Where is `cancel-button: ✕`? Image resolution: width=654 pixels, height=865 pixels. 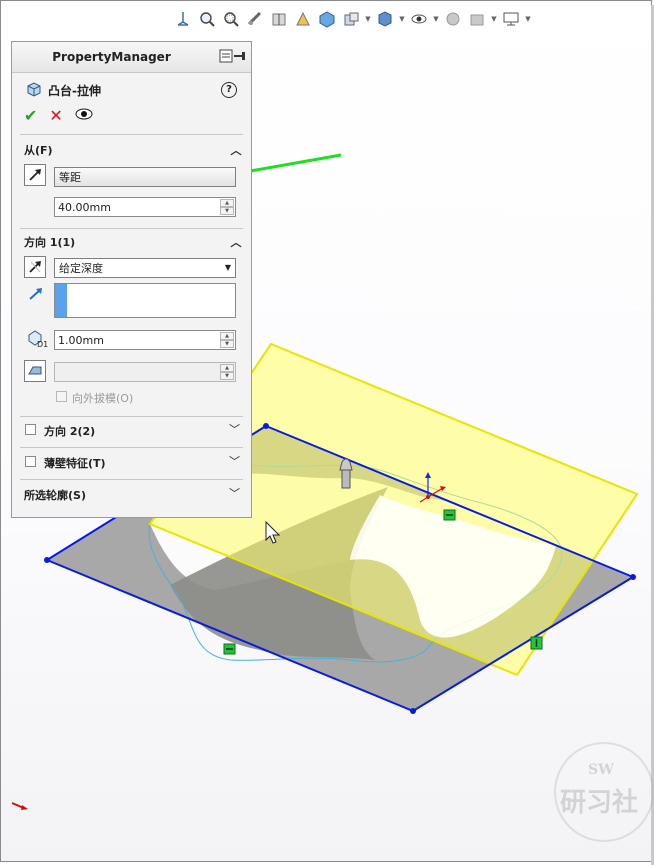
cancel-button: ✕ is located at coordinates (55, 115).